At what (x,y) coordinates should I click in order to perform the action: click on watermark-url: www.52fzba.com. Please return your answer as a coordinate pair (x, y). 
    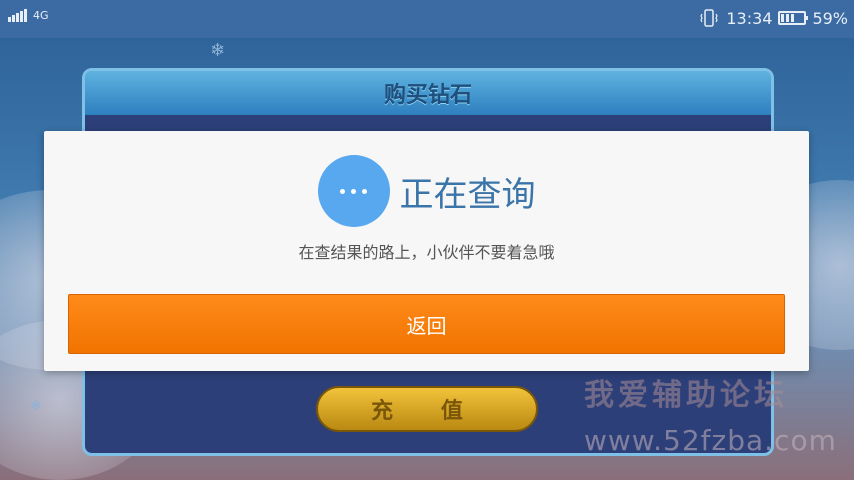
    Looking at the image, I should click on (710, 440).